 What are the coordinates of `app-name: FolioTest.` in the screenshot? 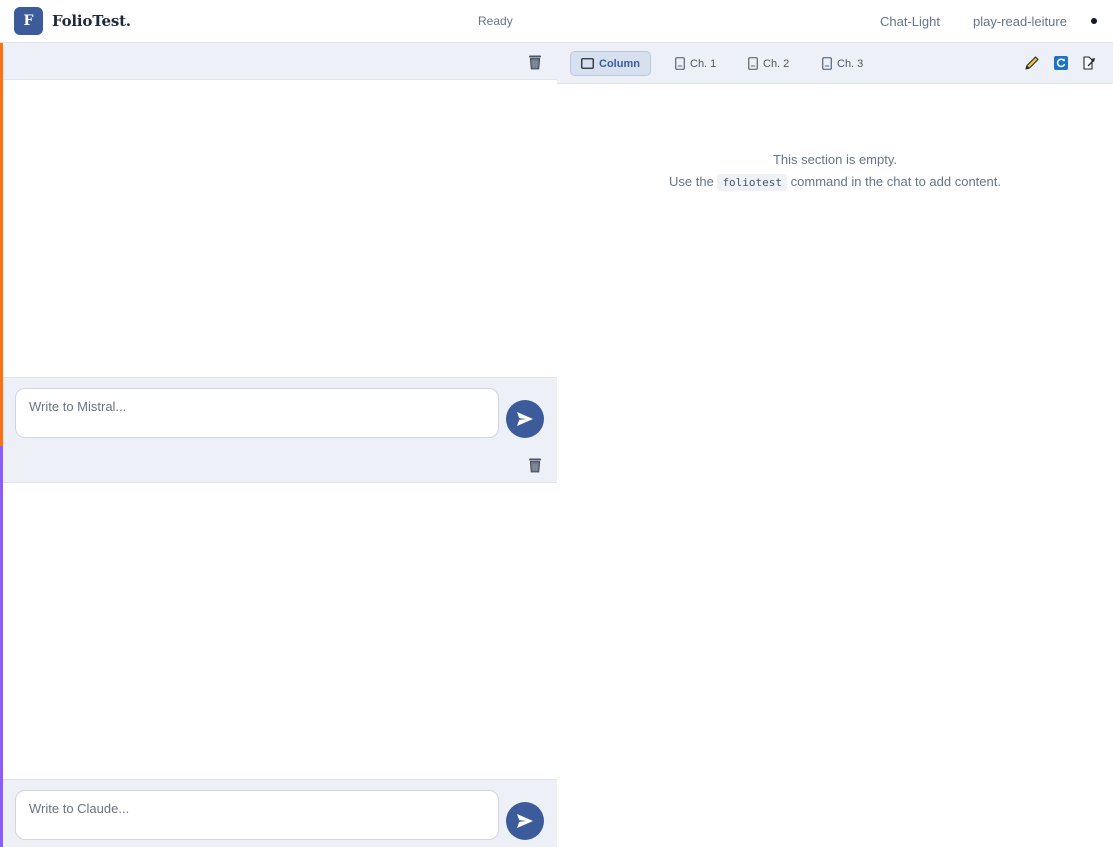 It's located at (91, 21).